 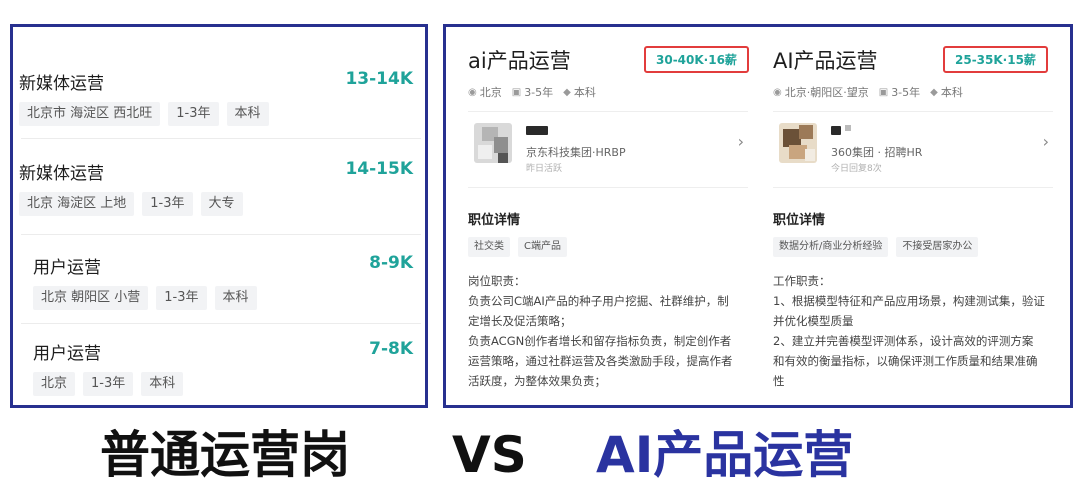 I want to click on job-salary: 14-15K, so click(x=379, y=169).